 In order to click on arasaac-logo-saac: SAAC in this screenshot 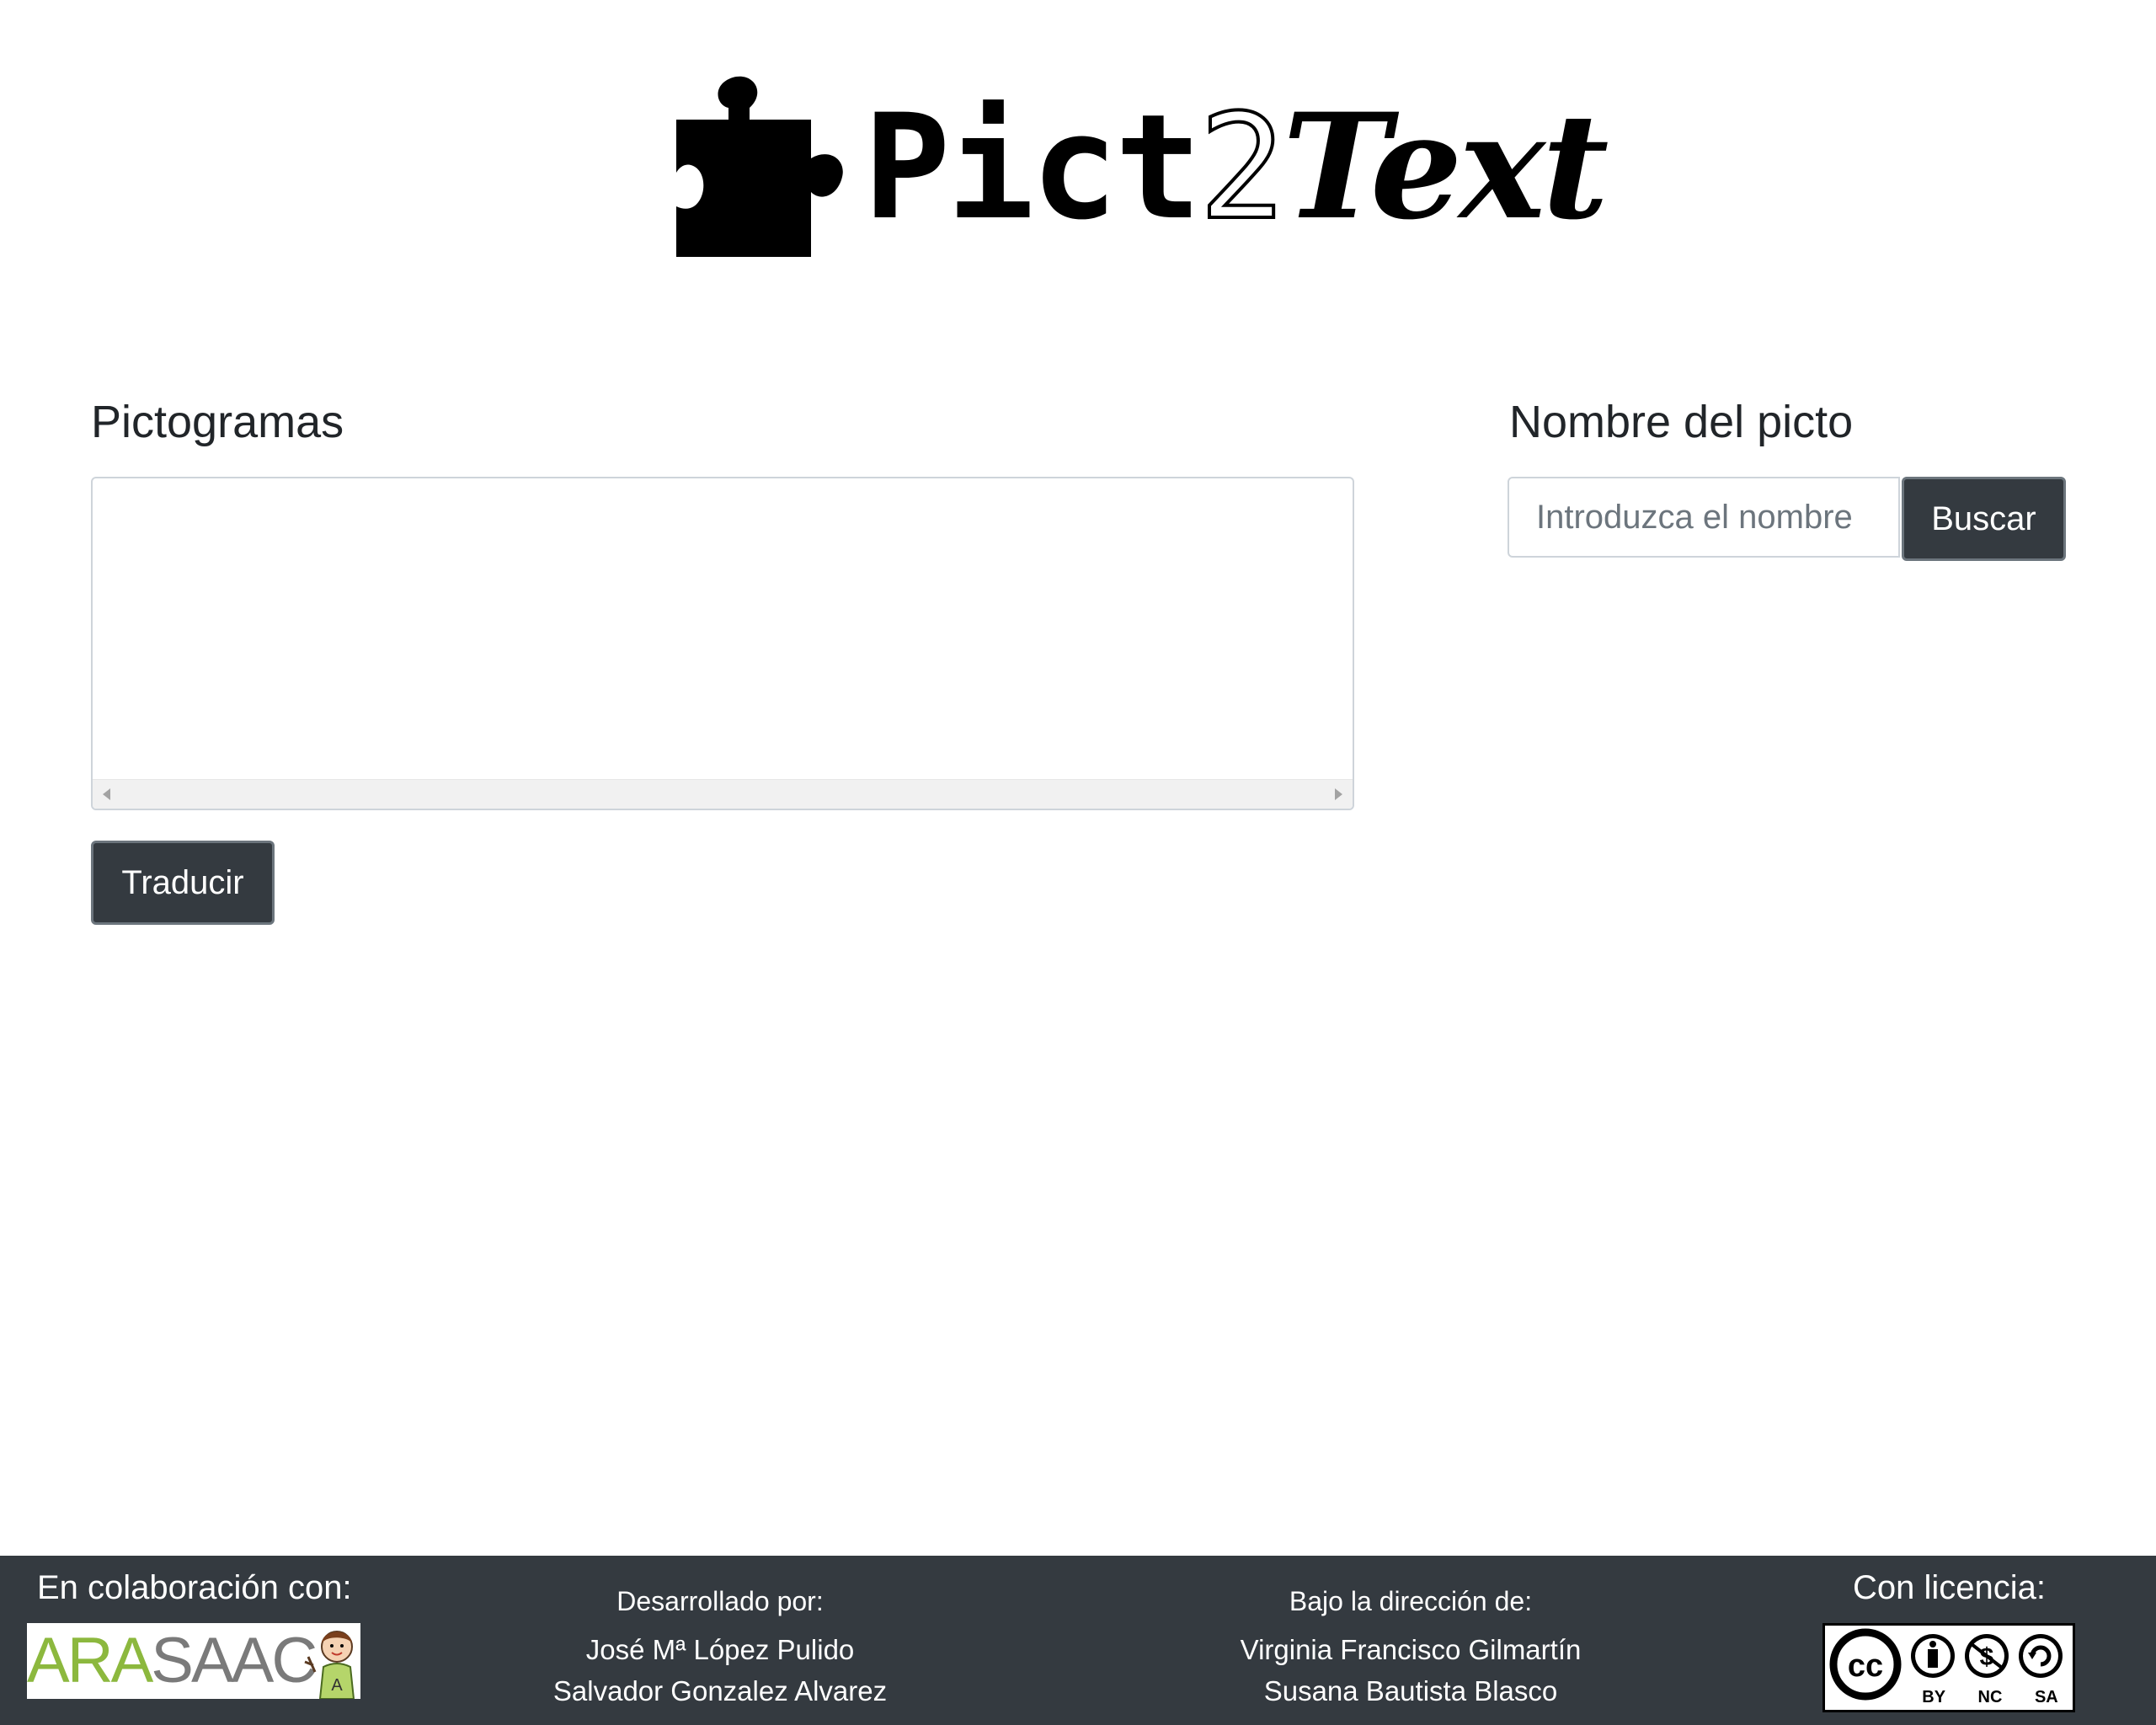, I will do `click(235, 1660)`.